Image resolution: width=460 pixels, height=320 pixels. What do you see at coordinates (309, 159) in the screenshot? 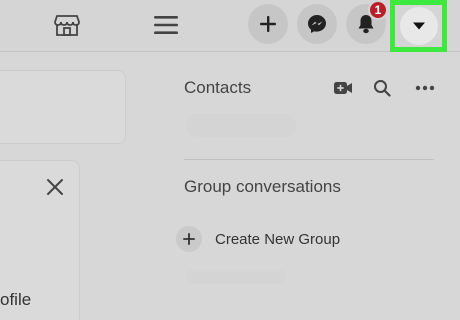
I see `section-divider` at bounding box center [309, 159].